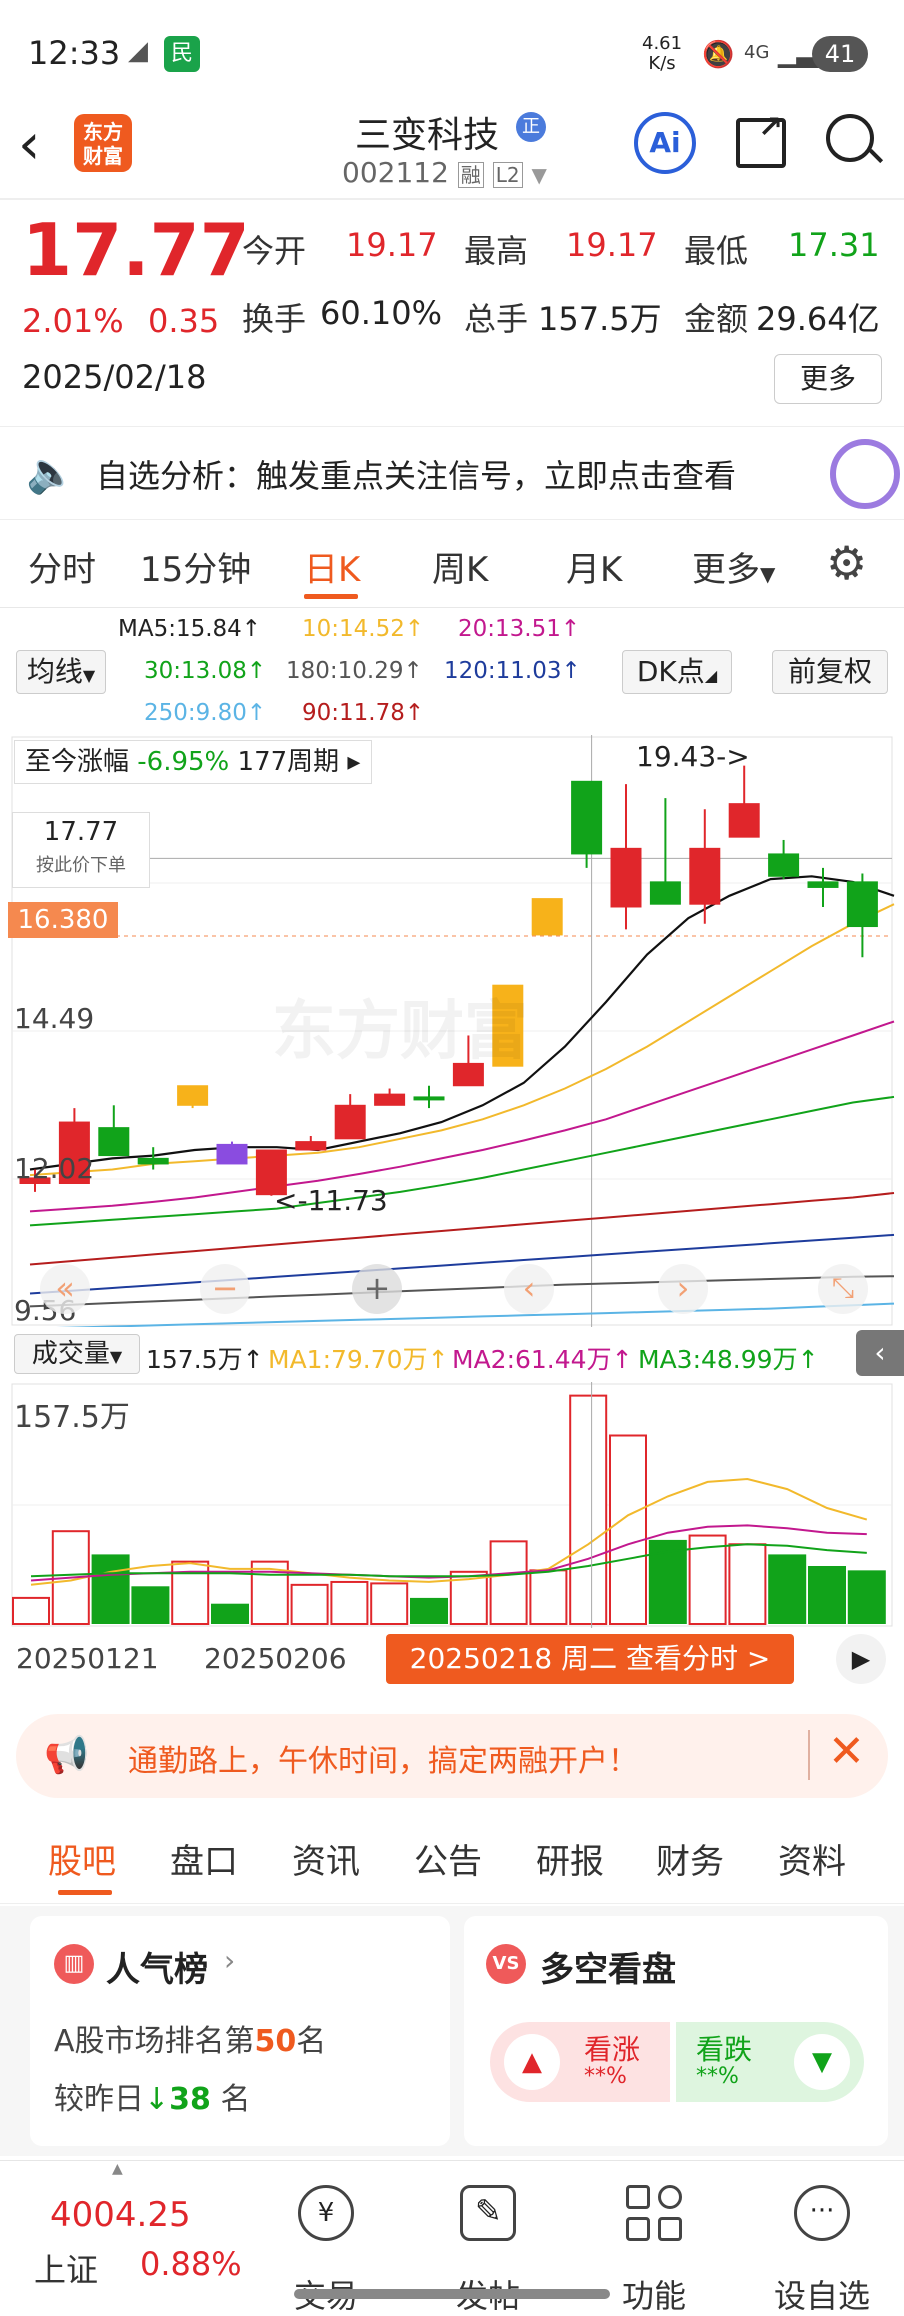 Image resolution: width=904 pixels, height=2316 pixels. What do you see at coordinates (230, 1960) in the screenshot?
I see `chevron-right-icon: ›` at bounding box center [230, 1960].